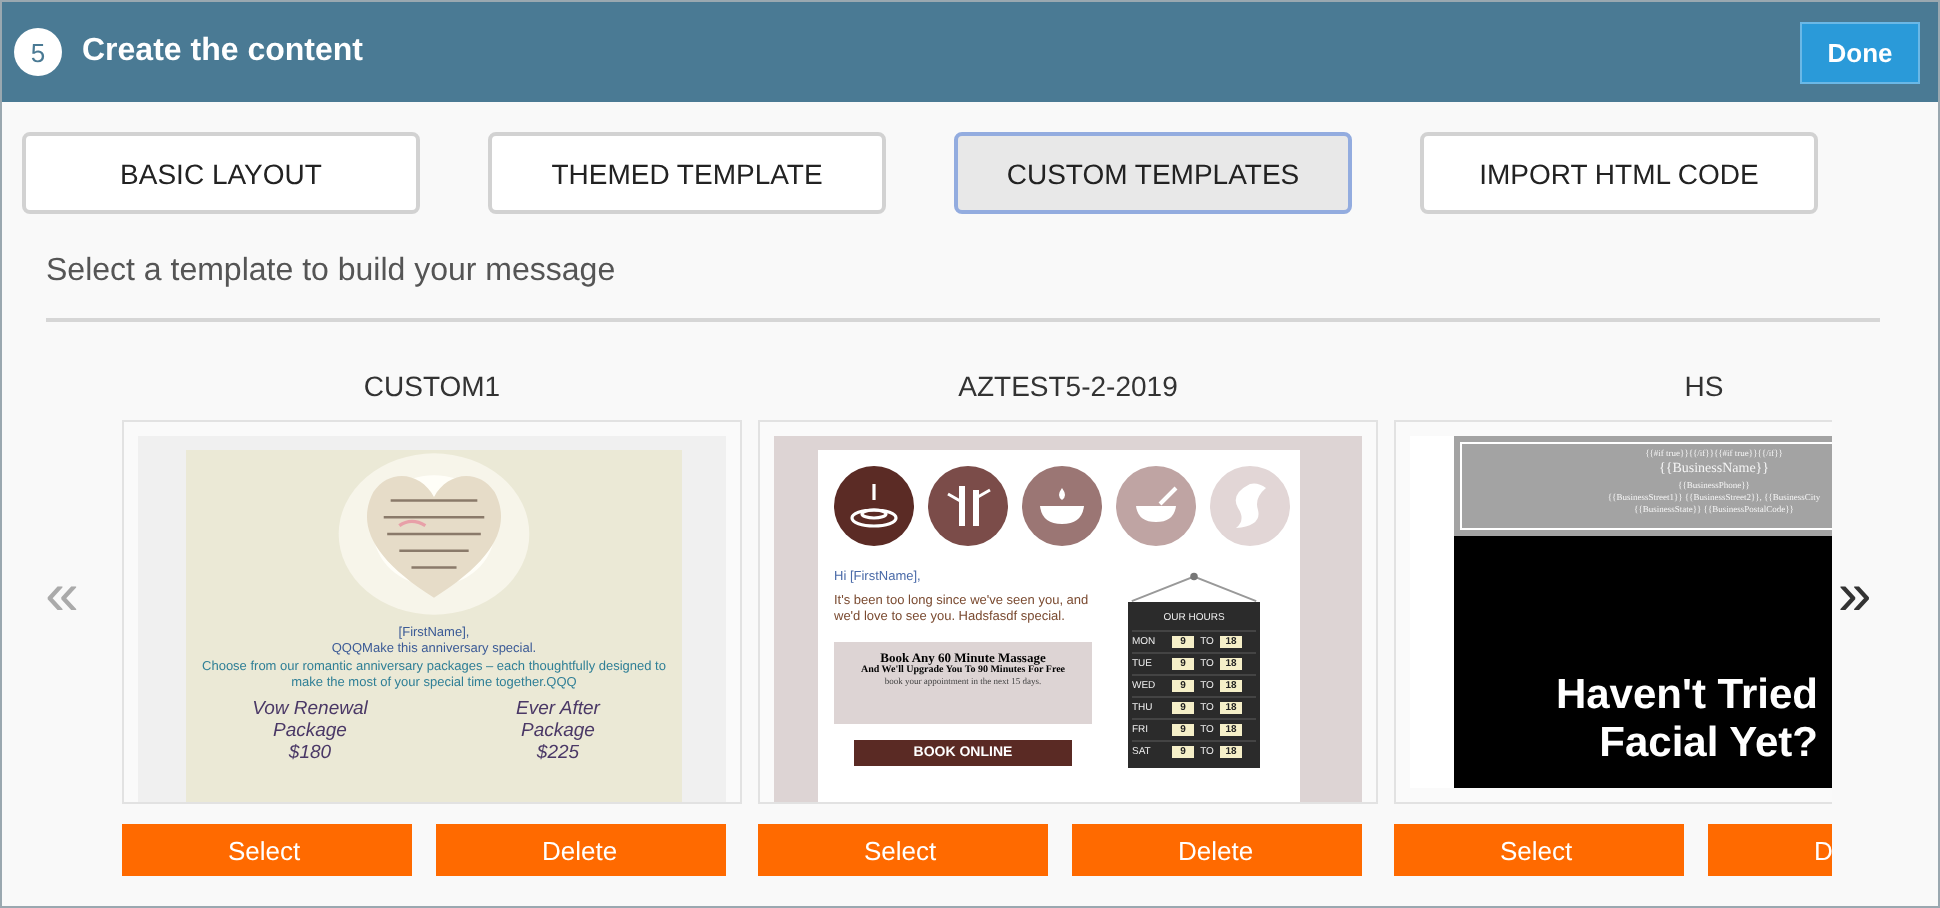  I want to click on delete-button: D, so click(1770, 850).